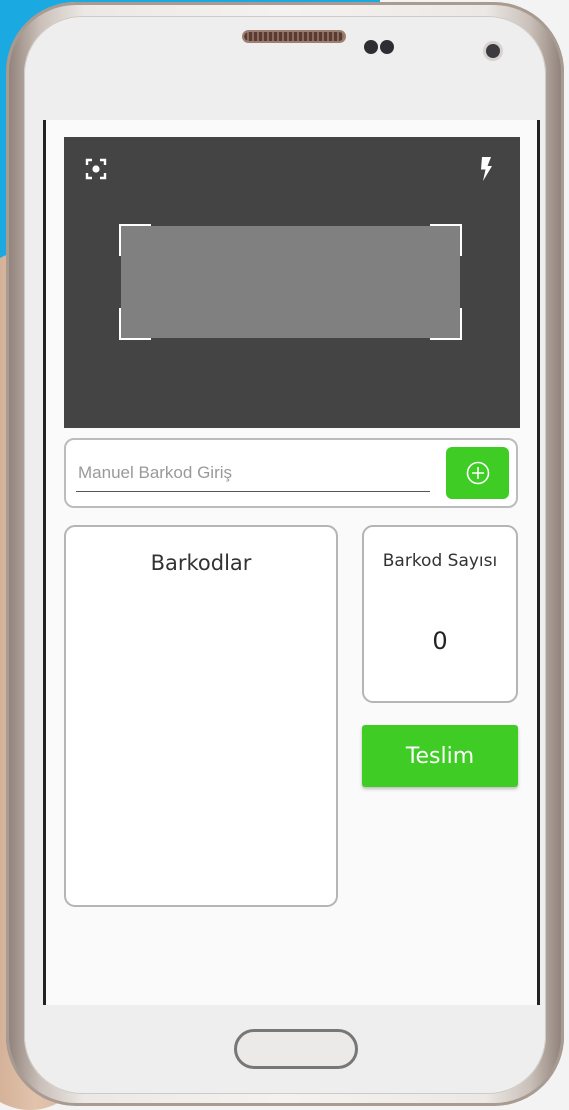 The width and height of the screenshot is (569, 1110). Describe the element at coordinates (253, 473) in the screenshot. I see `manual-barcode-input` at that location.